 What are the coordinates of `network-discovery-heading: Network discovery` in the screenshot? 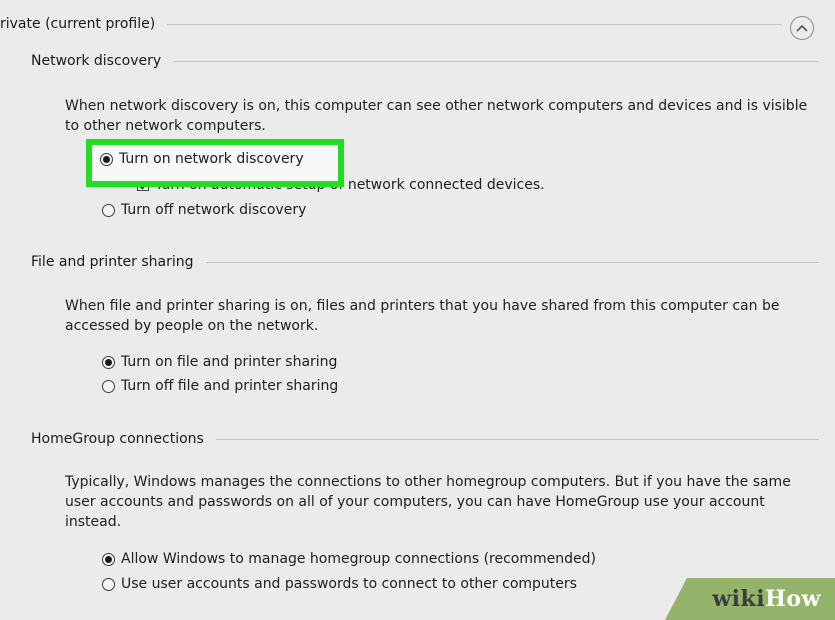 It's located at (96, 61).